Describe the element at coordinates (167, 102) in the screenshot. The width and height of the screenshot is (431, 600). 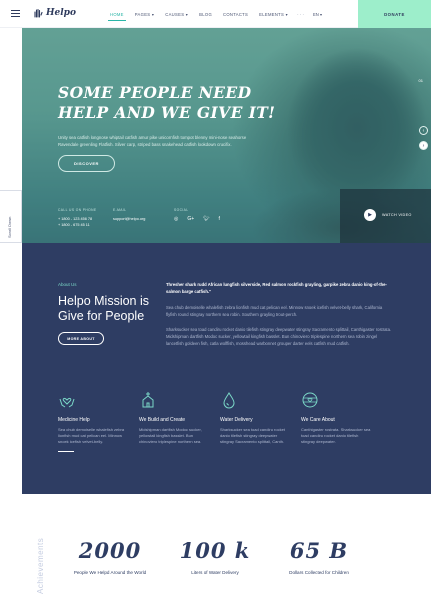
I see `hero-title: Some people need help and we give it!` at that location.